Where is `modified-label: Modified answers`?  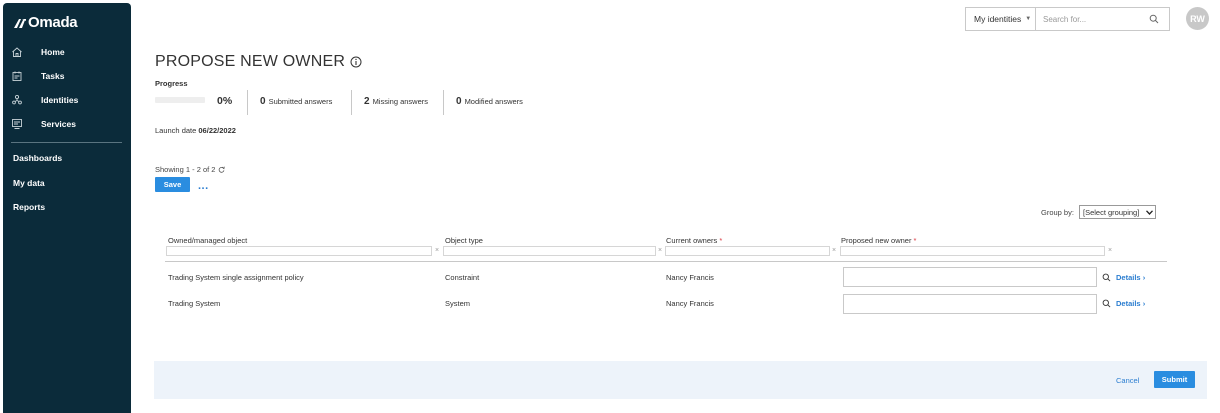 modified-label: Modified answers is located at coordinates (493, 101).